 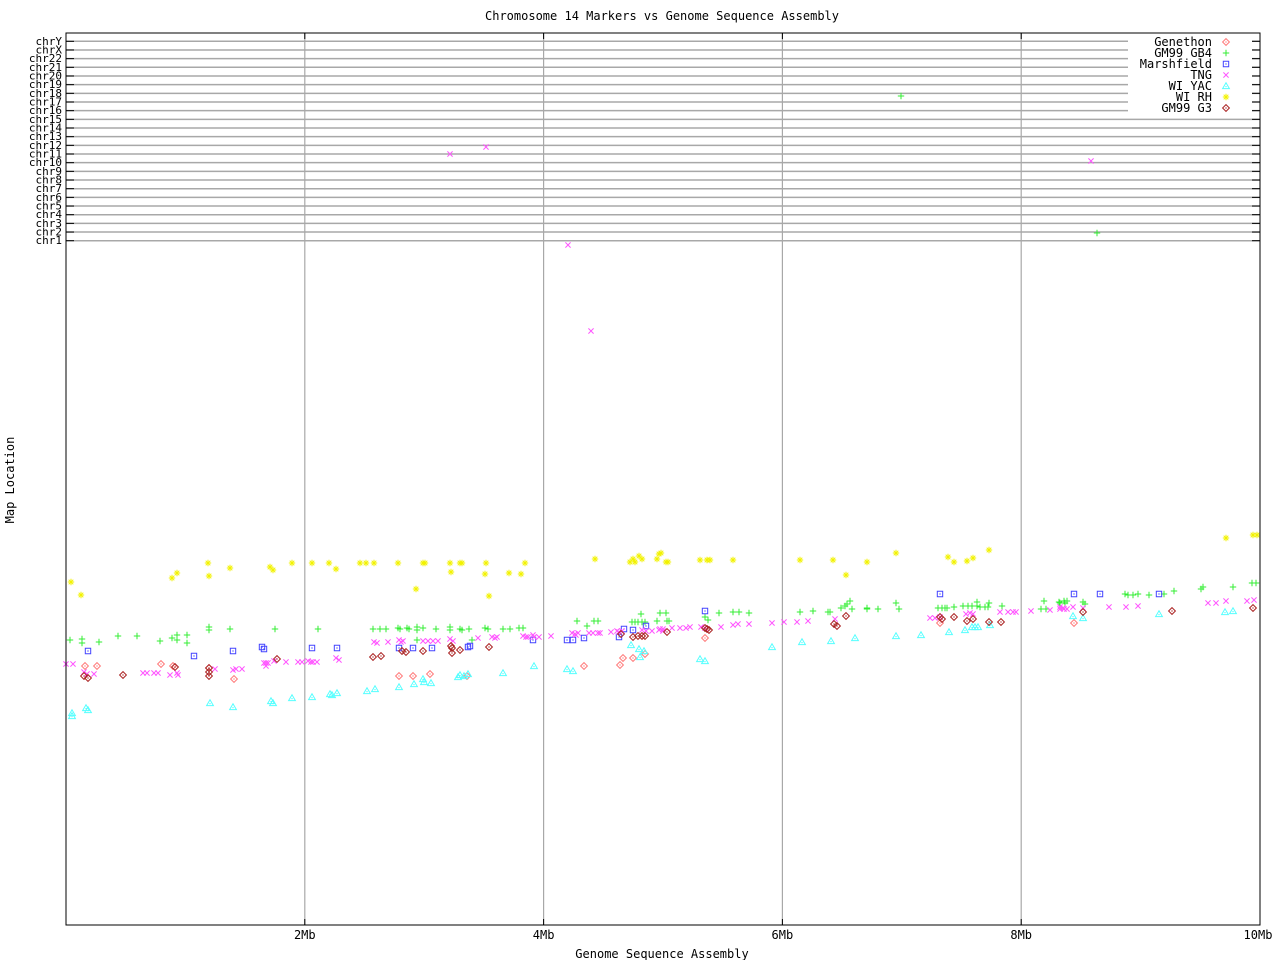 What do you see at coordinates (49, 240) in the screenshot?
I see `y-tick-label-chr1: chr1` at bounding box center [49, 240].